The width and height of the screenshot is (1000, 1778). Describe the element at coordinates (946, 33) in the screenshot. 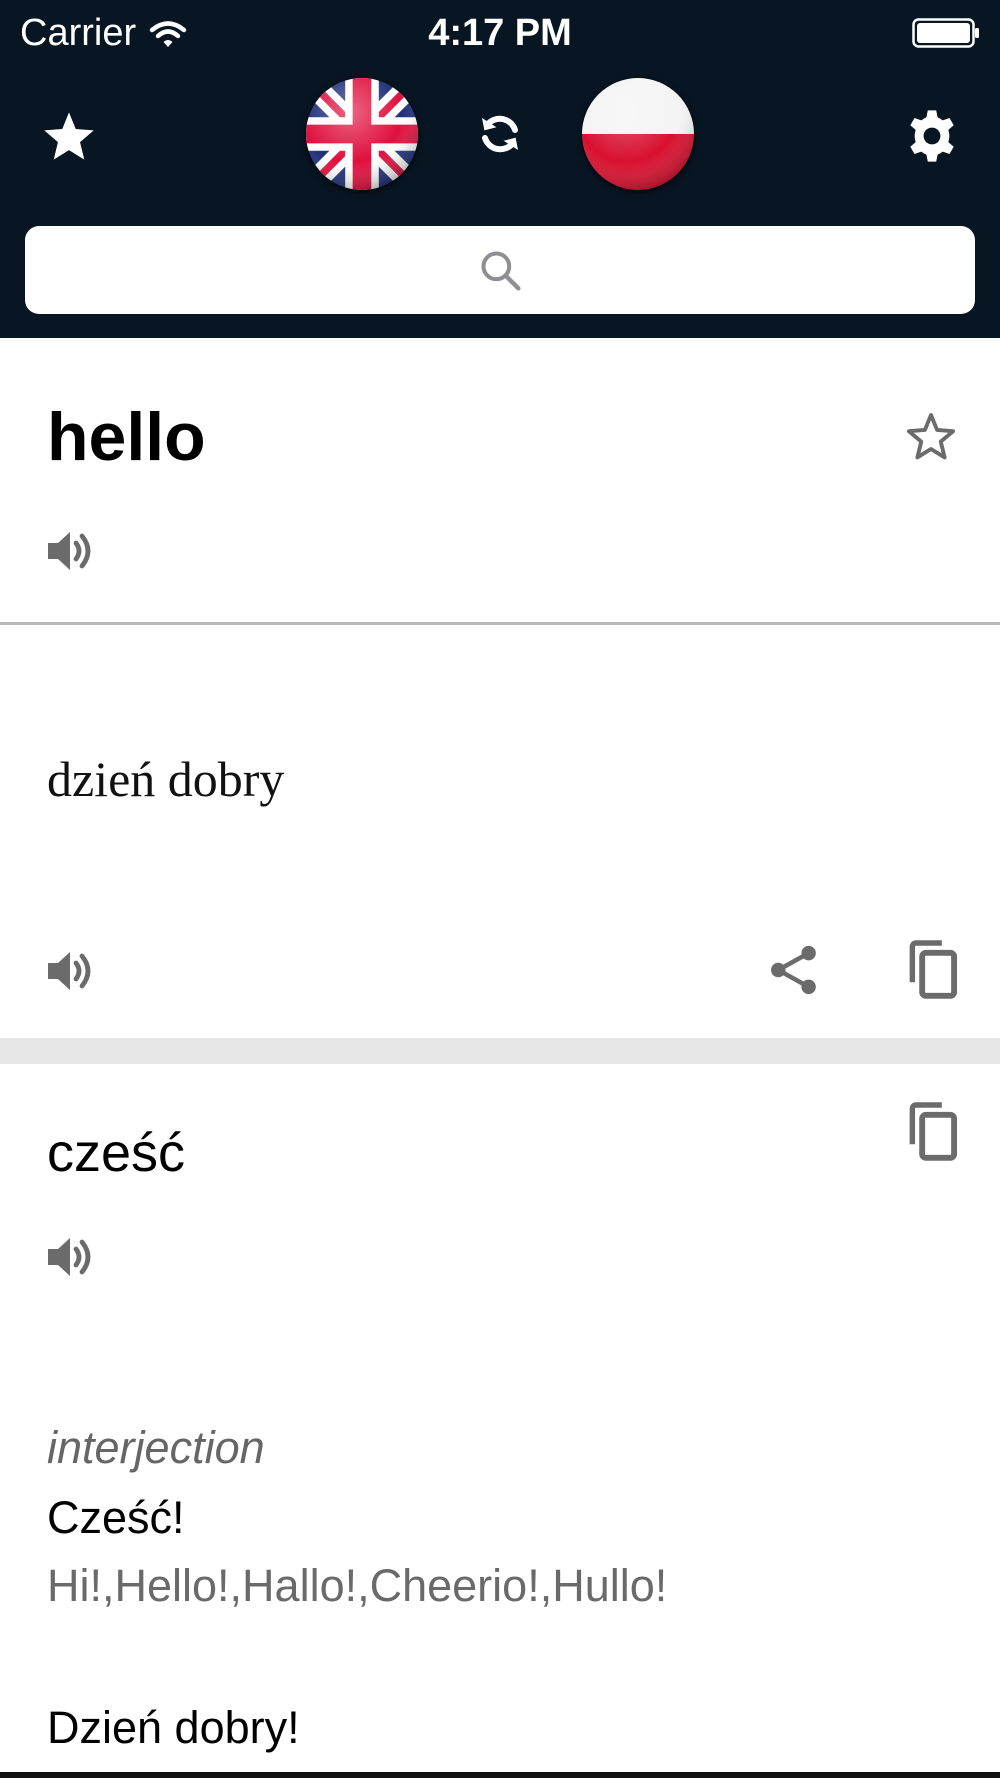

I see `battery-icon` at that location.